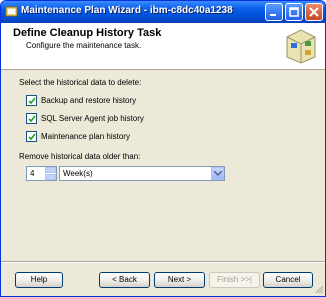  What do you see at coordinates (88, 100) in the screenshot?
I see `backup-history-label: Backup and restore history` at bounding box center [88, 100].